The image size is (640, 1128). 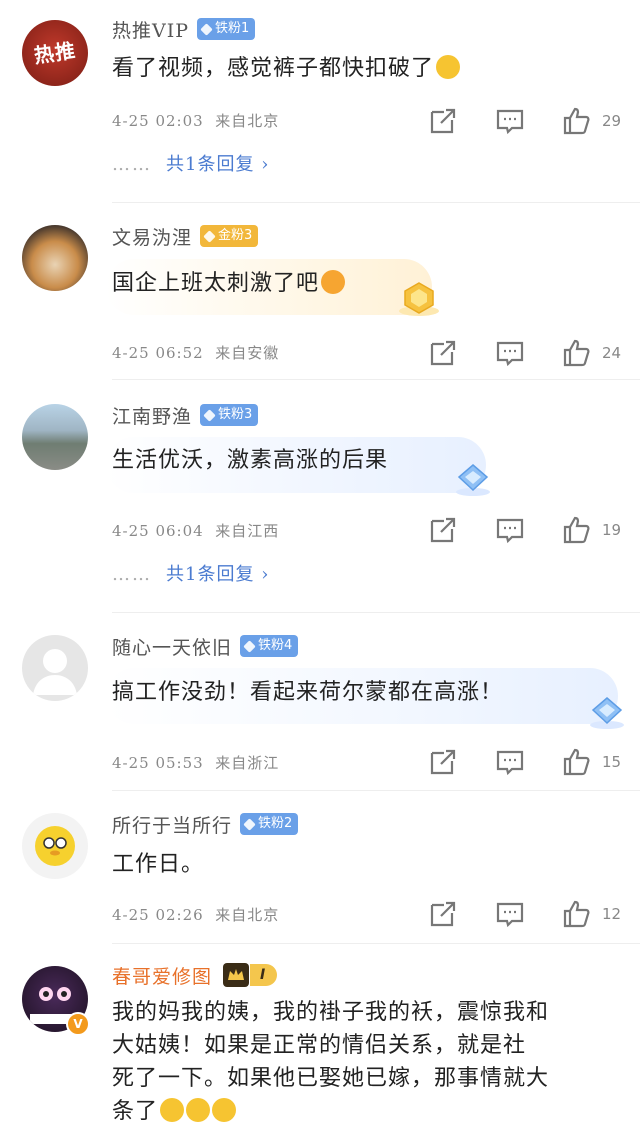 I want to click on fan-badge: 金粉3, so click(x=229, y=236).